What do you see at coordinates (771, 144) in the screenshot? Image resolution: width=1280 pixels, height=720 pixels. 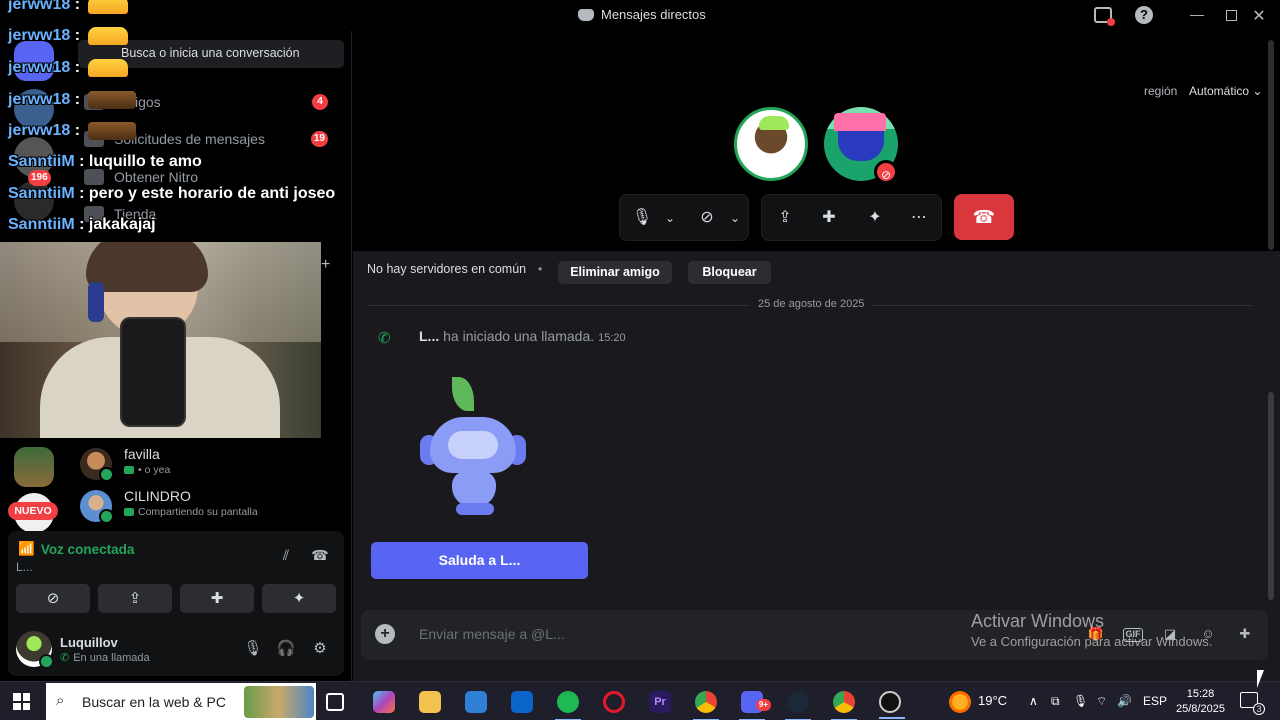 I see `call-participant-avatar` at bounding box center [771, 144].